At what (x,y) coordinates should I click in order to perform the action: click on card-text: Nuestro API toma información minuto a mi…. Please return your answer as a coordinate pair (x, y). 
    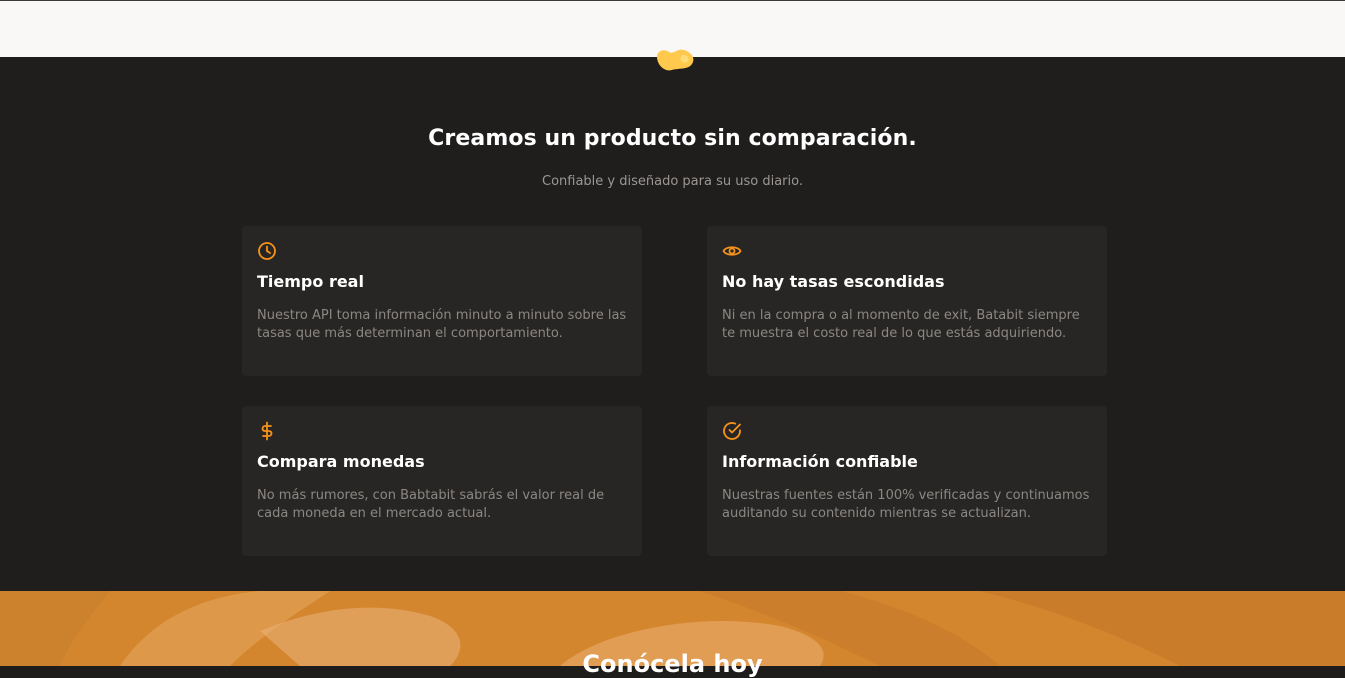
    Looking at the image, I should click on (442, 324).